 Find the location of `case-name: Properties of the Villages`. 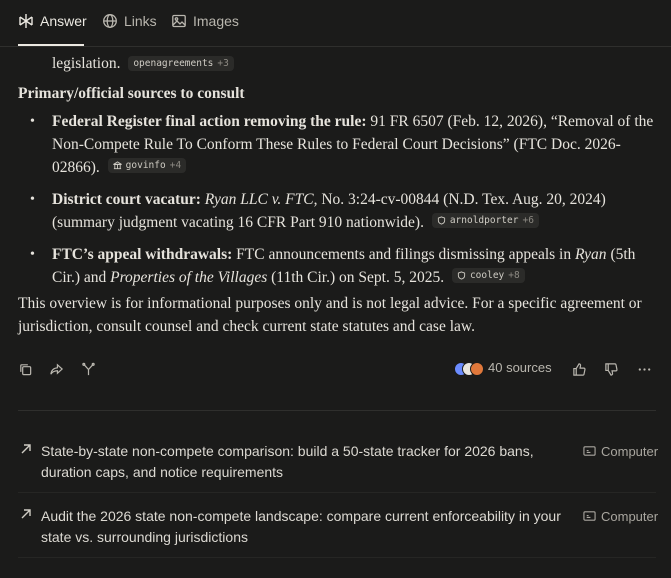

case-name: Properties of the Villages is located at coordinates (189, 277).